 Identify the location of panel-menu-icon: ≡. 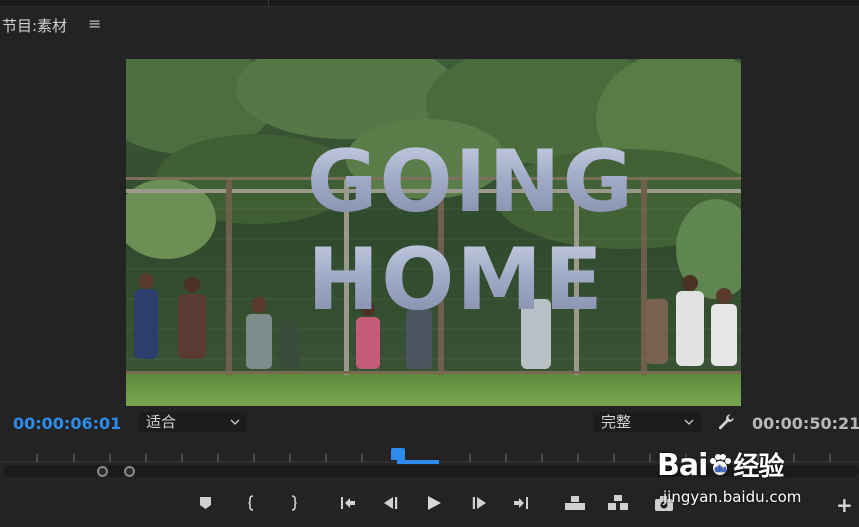
(94, 23).